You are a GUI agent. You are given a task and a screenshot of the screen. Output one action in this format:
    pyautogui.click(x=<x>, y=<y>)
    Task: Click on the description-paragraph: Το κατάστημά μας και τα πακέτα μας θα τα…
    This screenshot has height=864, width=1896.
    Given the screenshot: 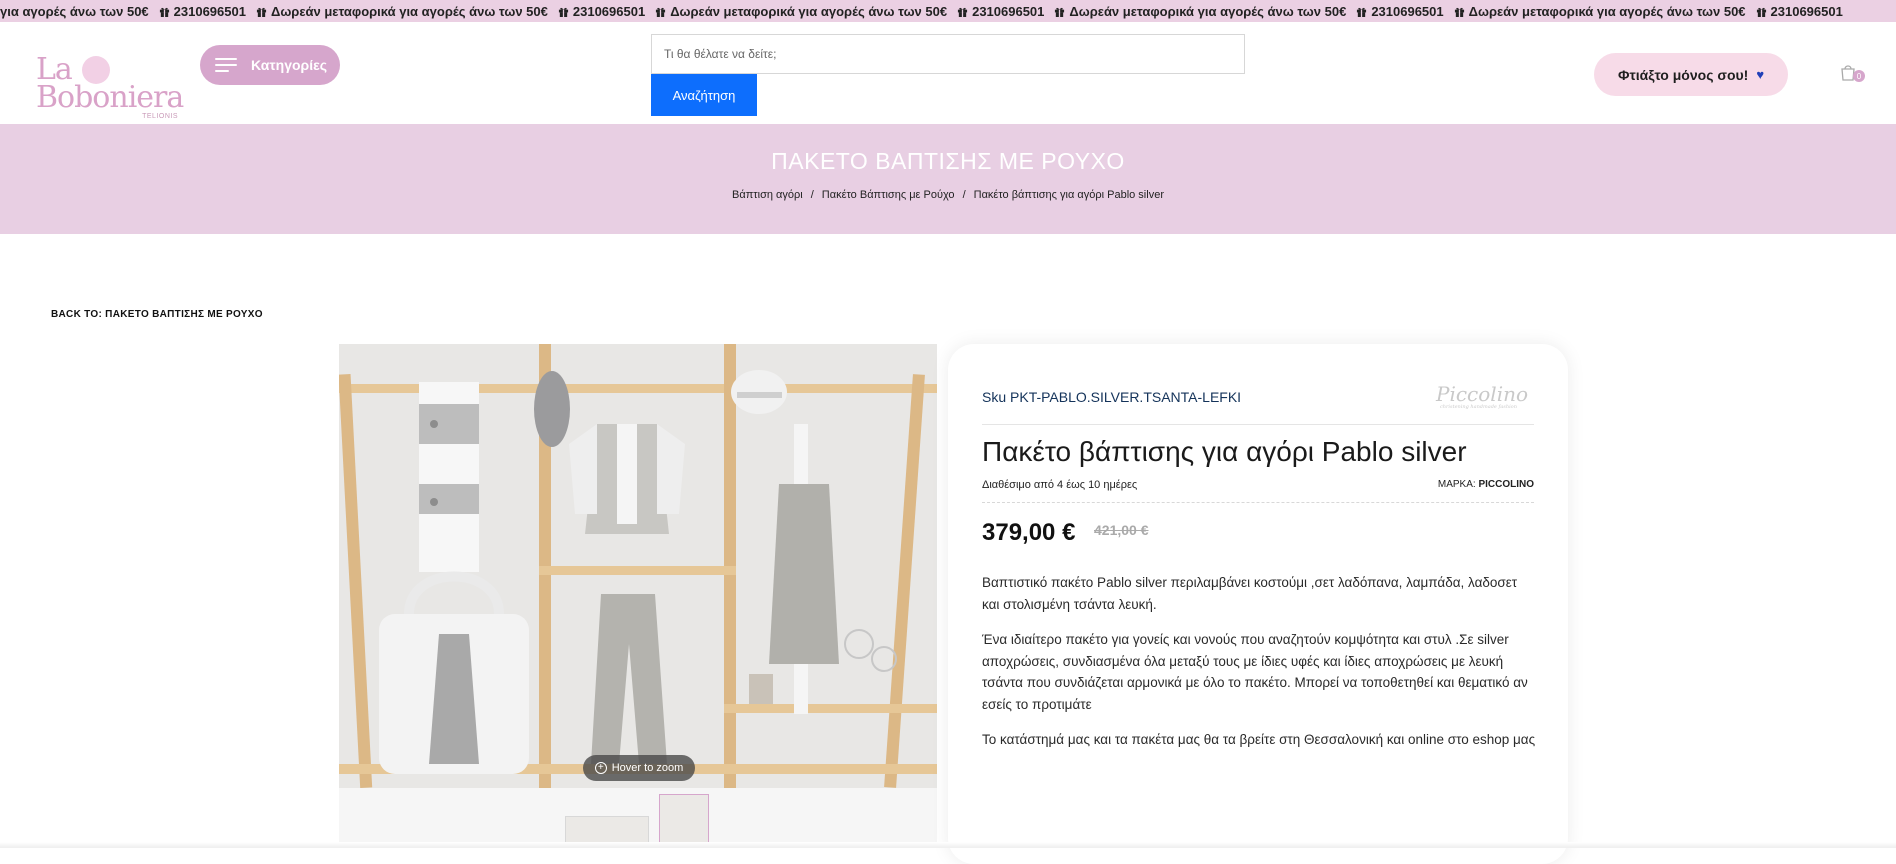 What is the action you would take?
    pyautogui.click(x=1259, y=739)
    